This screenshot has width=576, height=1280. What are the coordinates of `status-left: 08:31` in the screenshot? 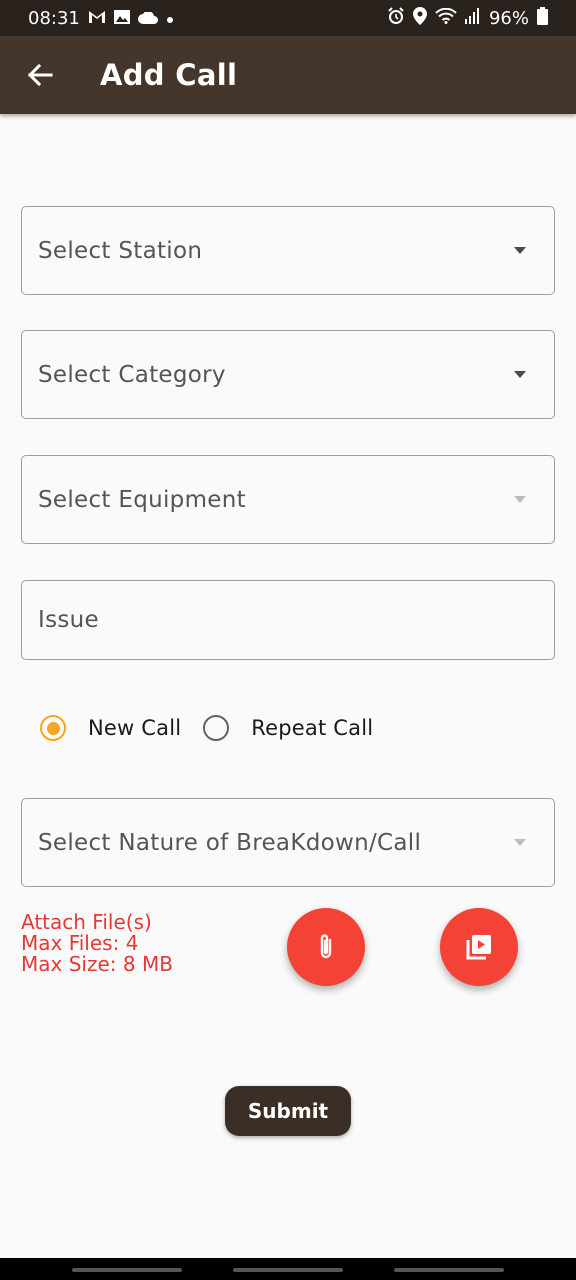 It's located at (101, 18).